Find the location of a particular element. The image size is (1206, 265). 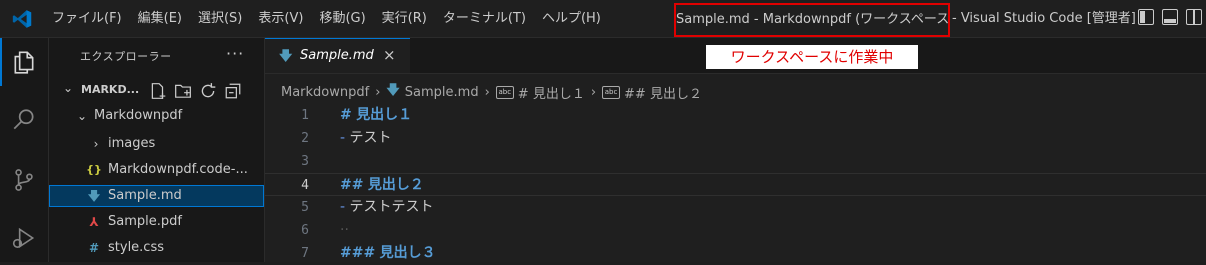

line-number: 5 is located at coordinates (305, 207).